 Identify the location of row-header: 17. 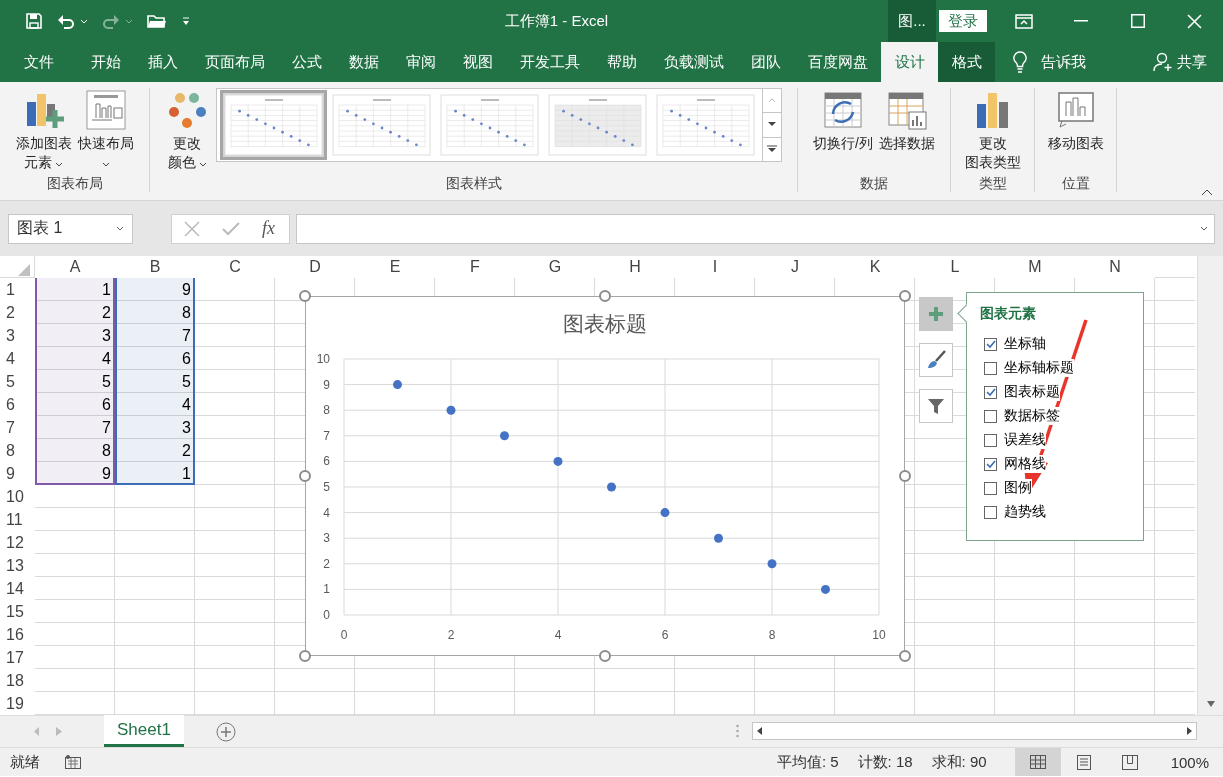
(17, 657).